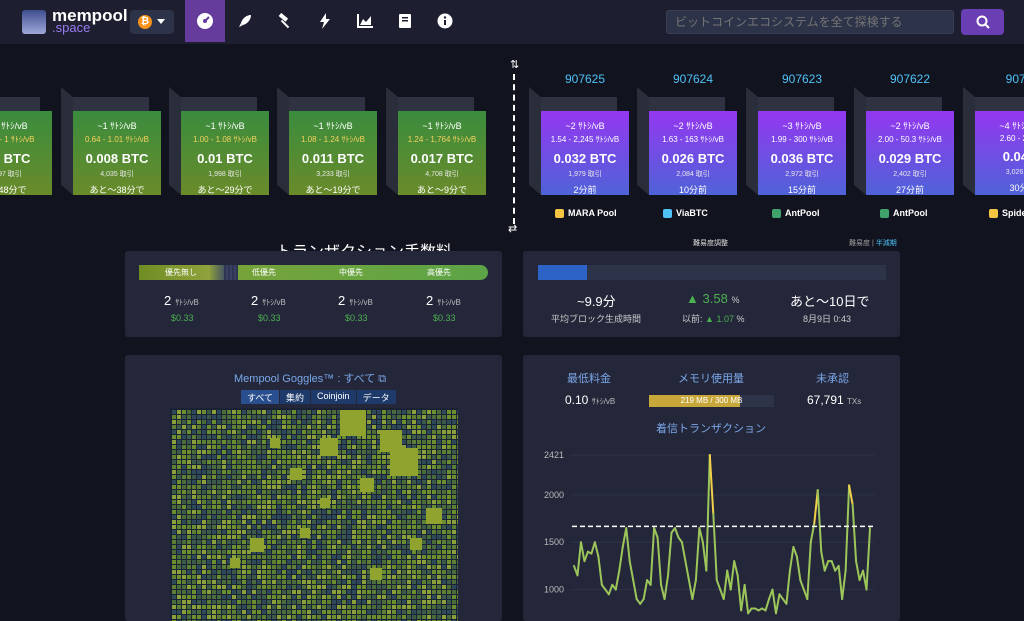 This screenshot has width=1024, height=621. Describe the element at coordinates (295, 397) in the screenshot. I see `goggles-filter-1: 集約` at that location.